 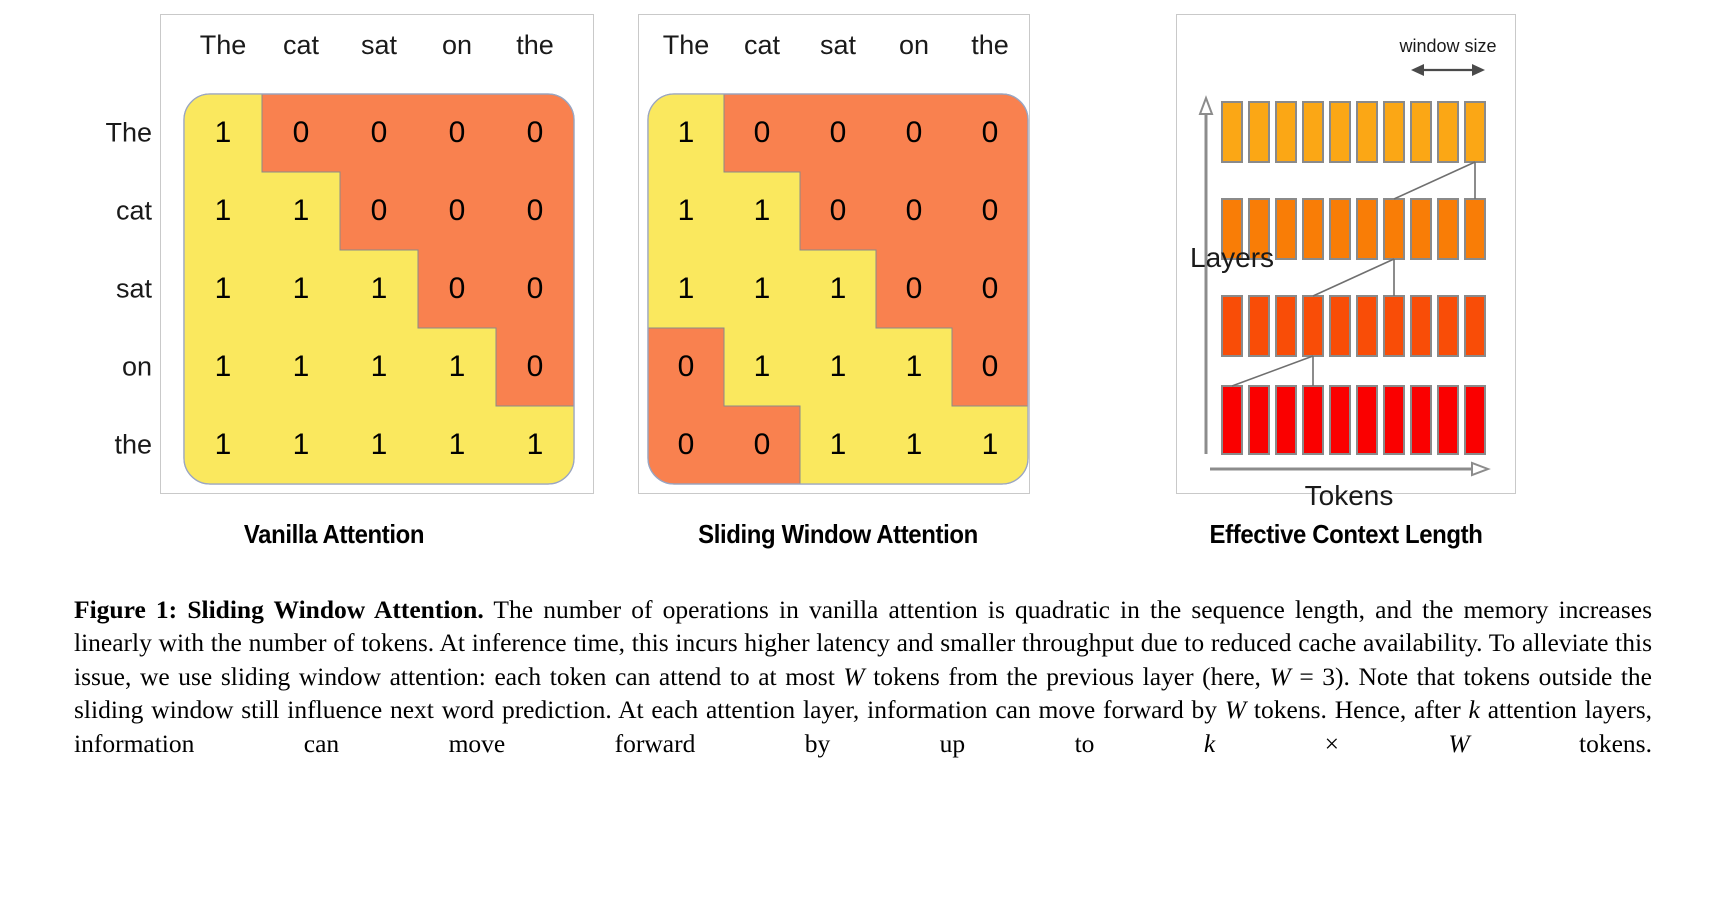 I want to click on matrix-cell-r4-c4: 1, so click(x=535, y=444).